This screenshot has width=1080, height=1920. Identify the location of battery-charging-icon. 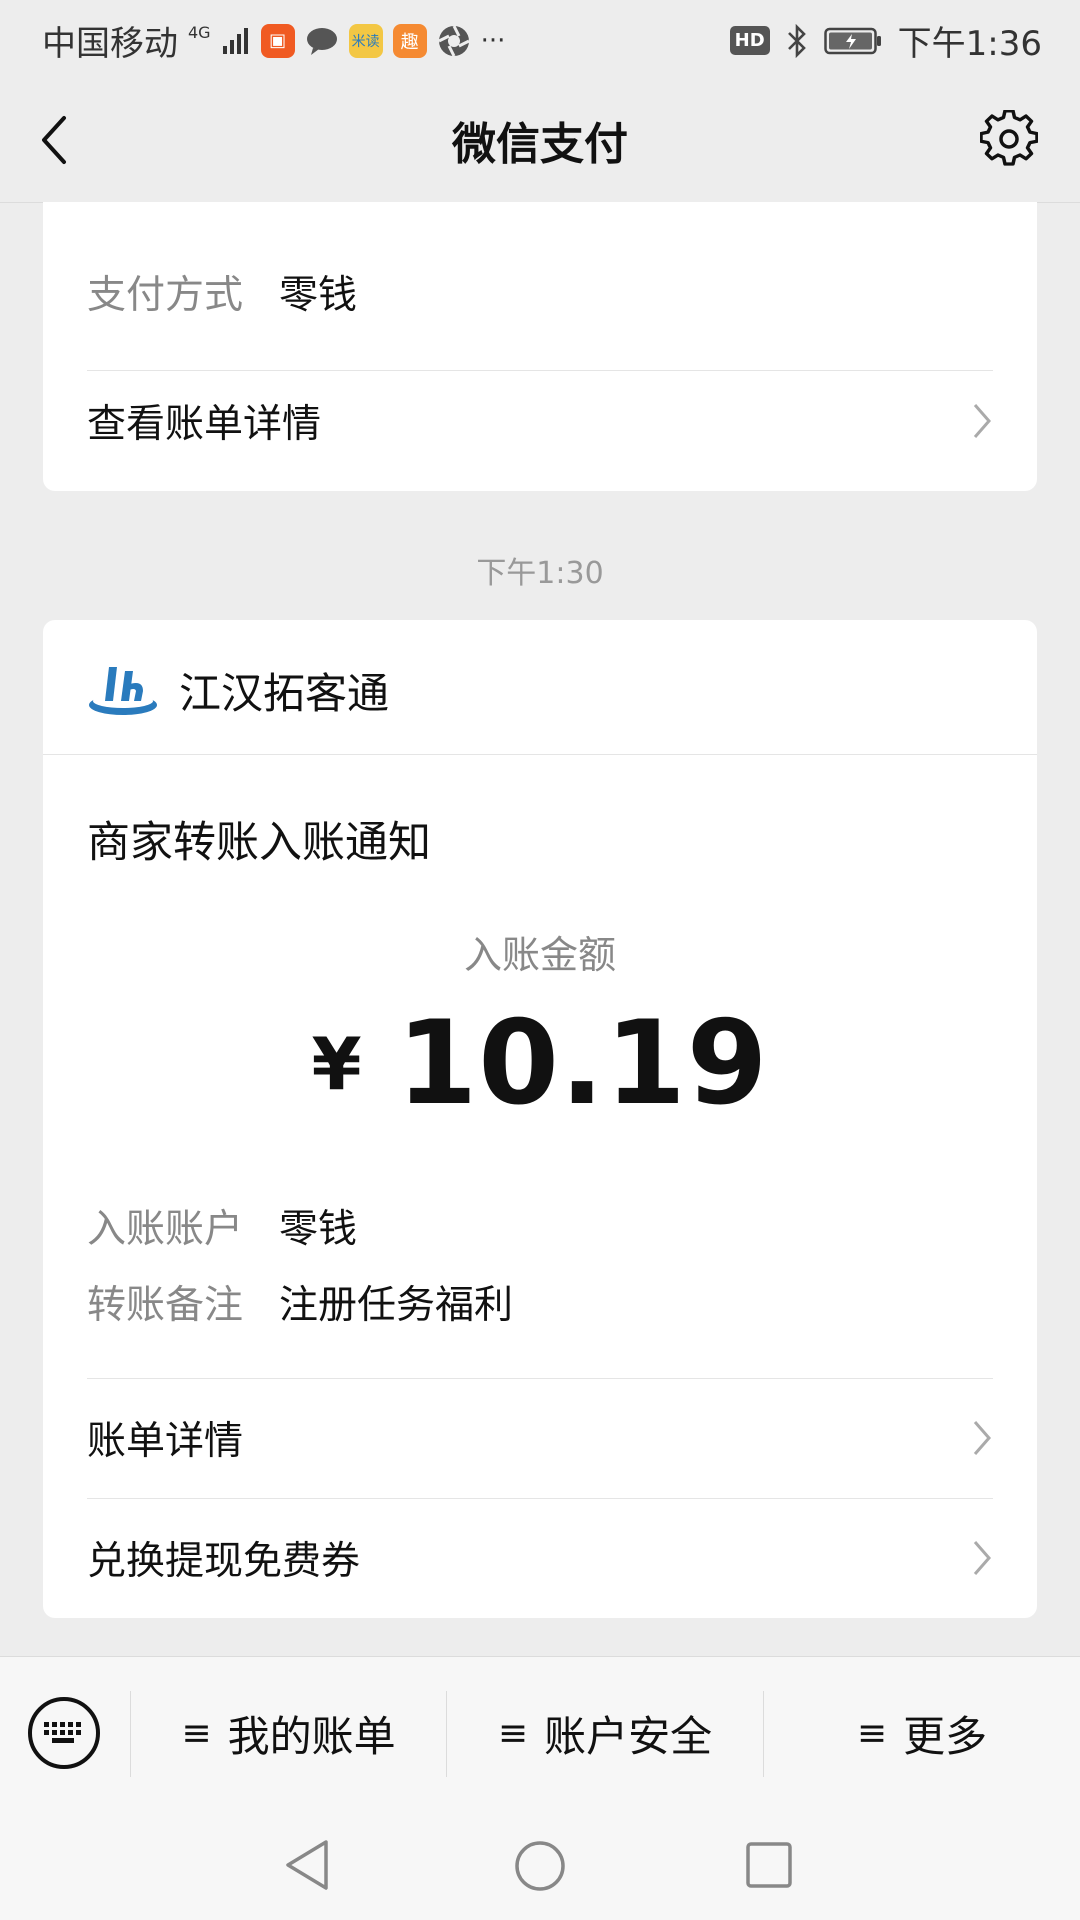
(852, 41).